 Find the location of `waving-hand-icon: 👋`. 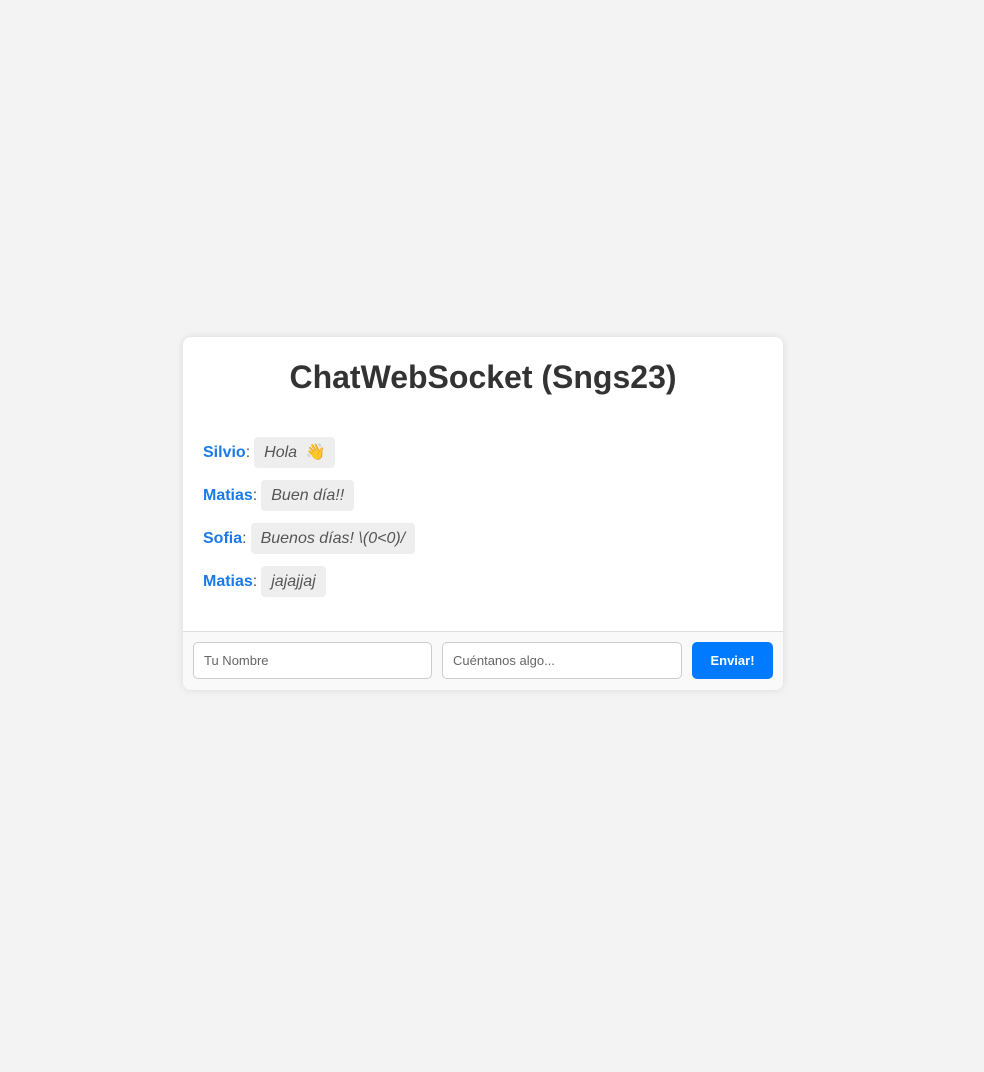

waving-hand-icon: 👋 is located at coordinates (315, 452).